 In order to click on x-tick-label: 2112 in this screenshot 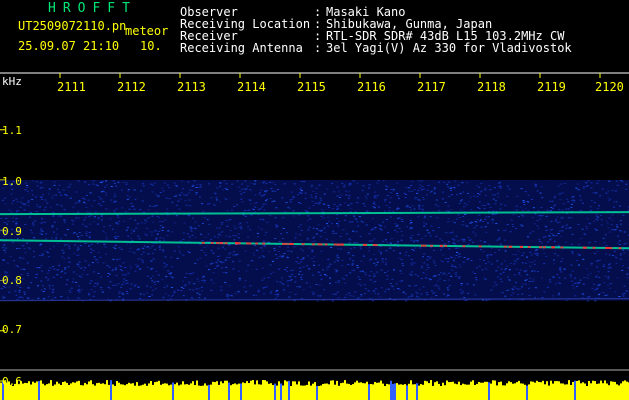, I will do `click(131, 87)`.